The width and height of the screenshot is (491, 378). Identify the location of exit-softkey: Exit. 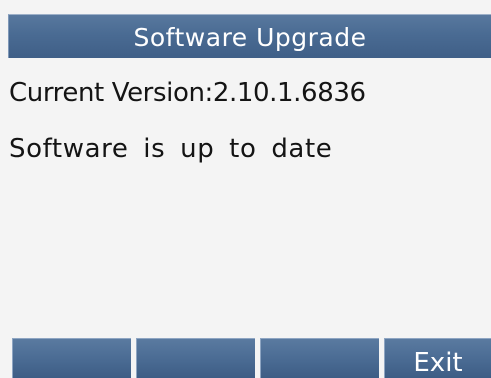
(437, 358).